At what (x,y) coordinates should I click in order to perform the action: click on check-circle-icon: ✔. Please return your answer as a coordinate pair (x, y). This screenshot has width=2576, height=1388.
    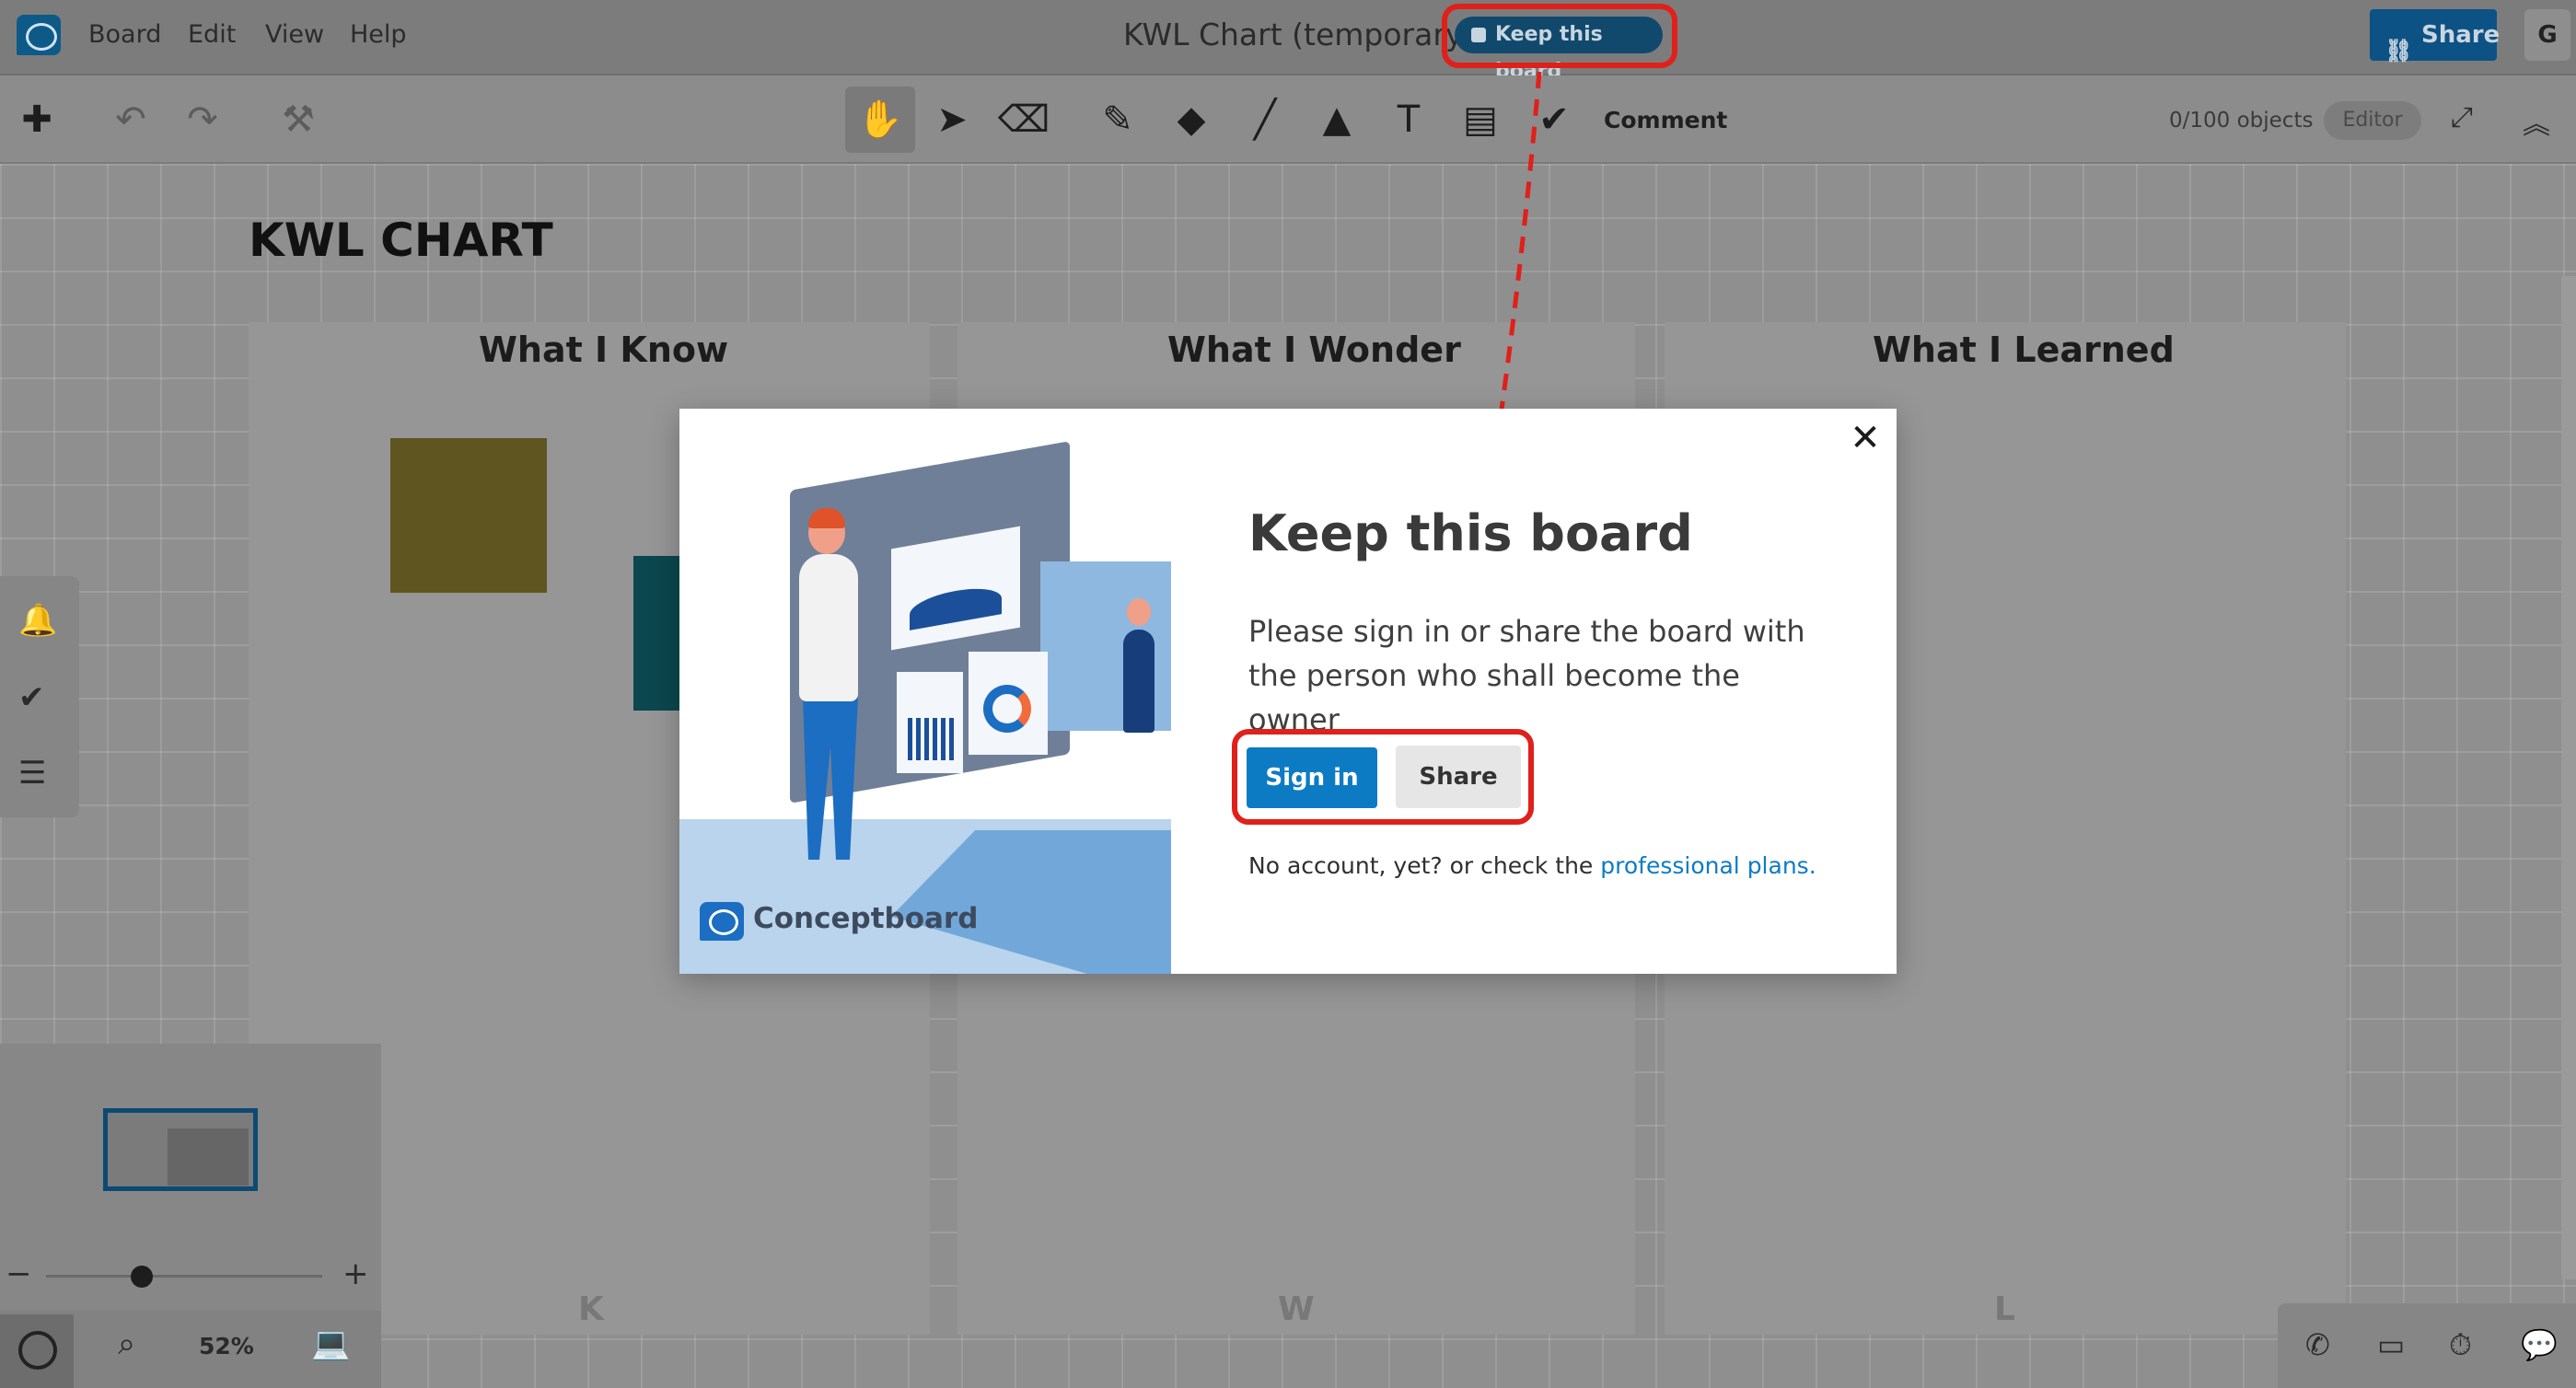
    Looking at the image, I should click on (31, 697).